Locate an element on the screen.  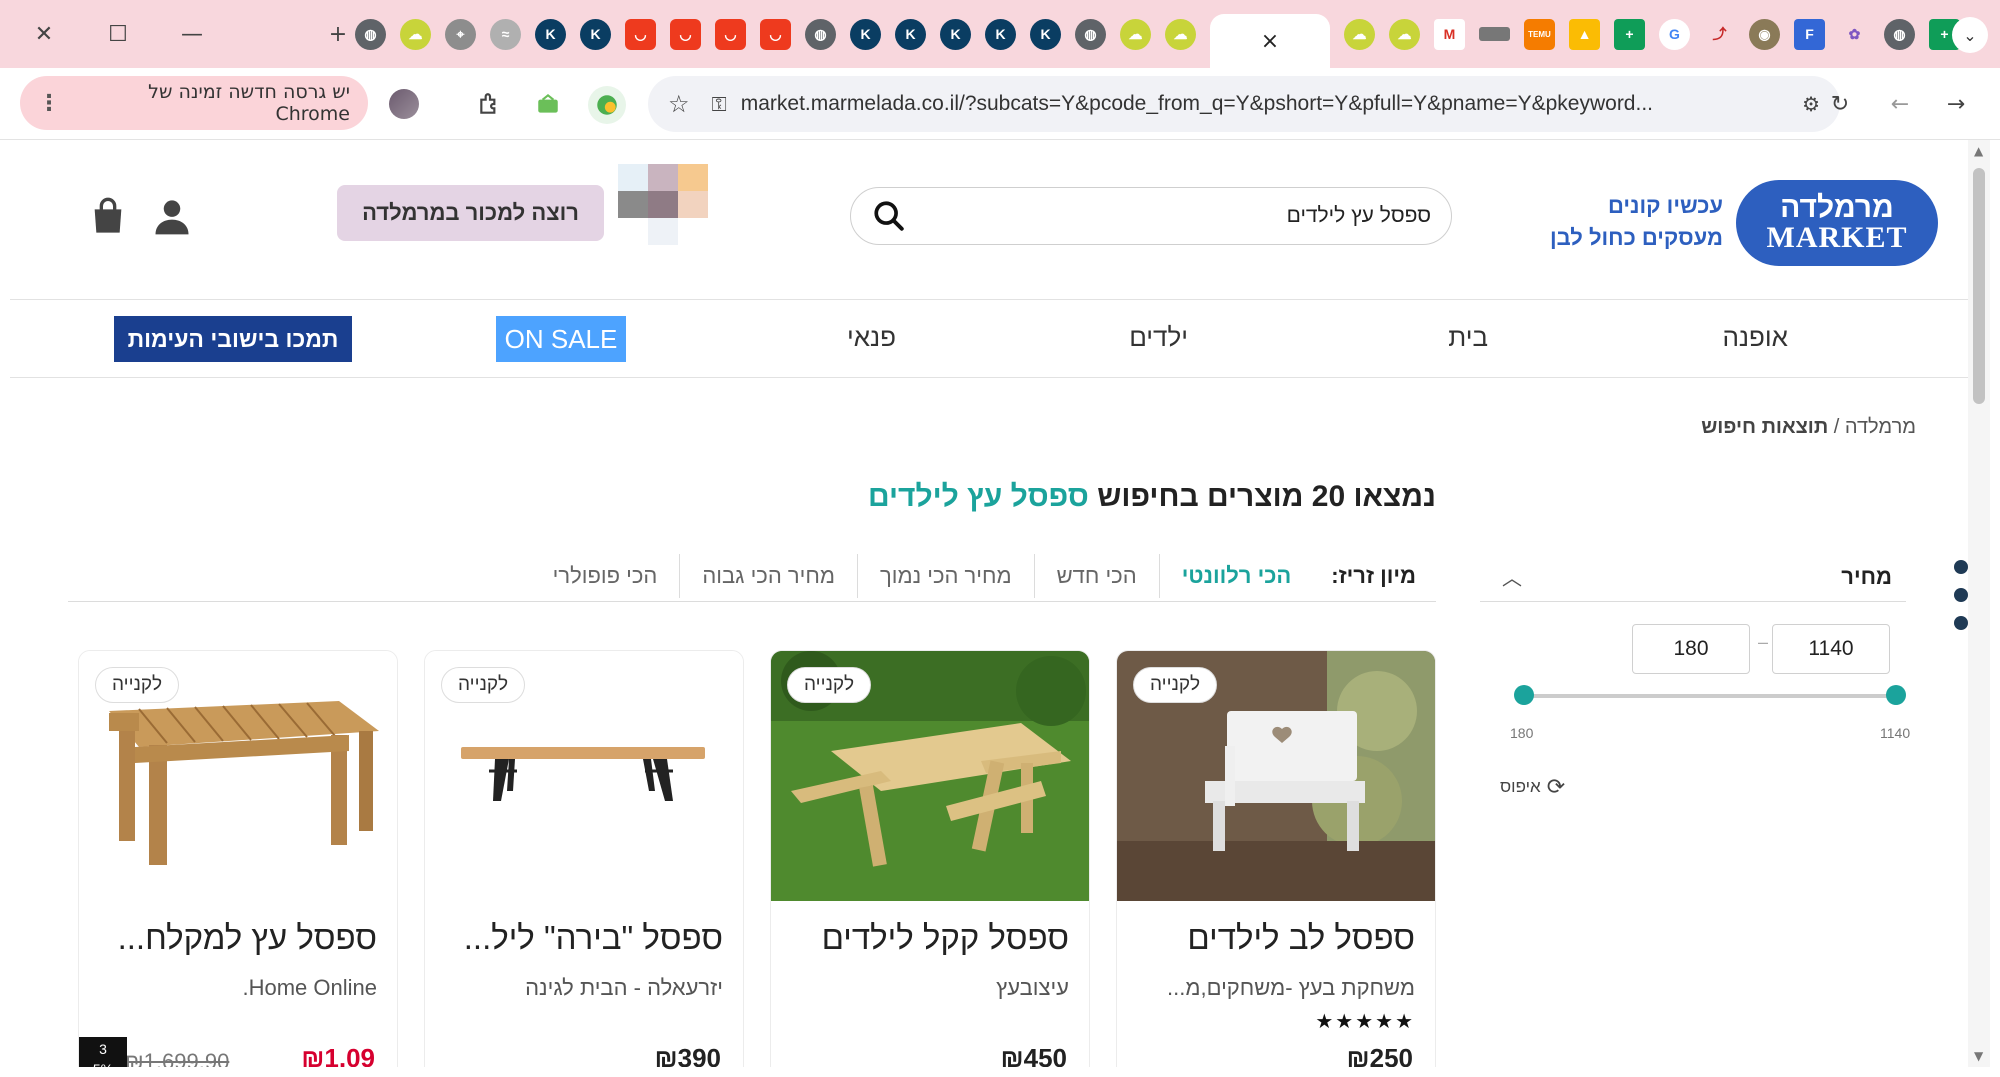
active-tab: × is located at coordinates (1270, 41).